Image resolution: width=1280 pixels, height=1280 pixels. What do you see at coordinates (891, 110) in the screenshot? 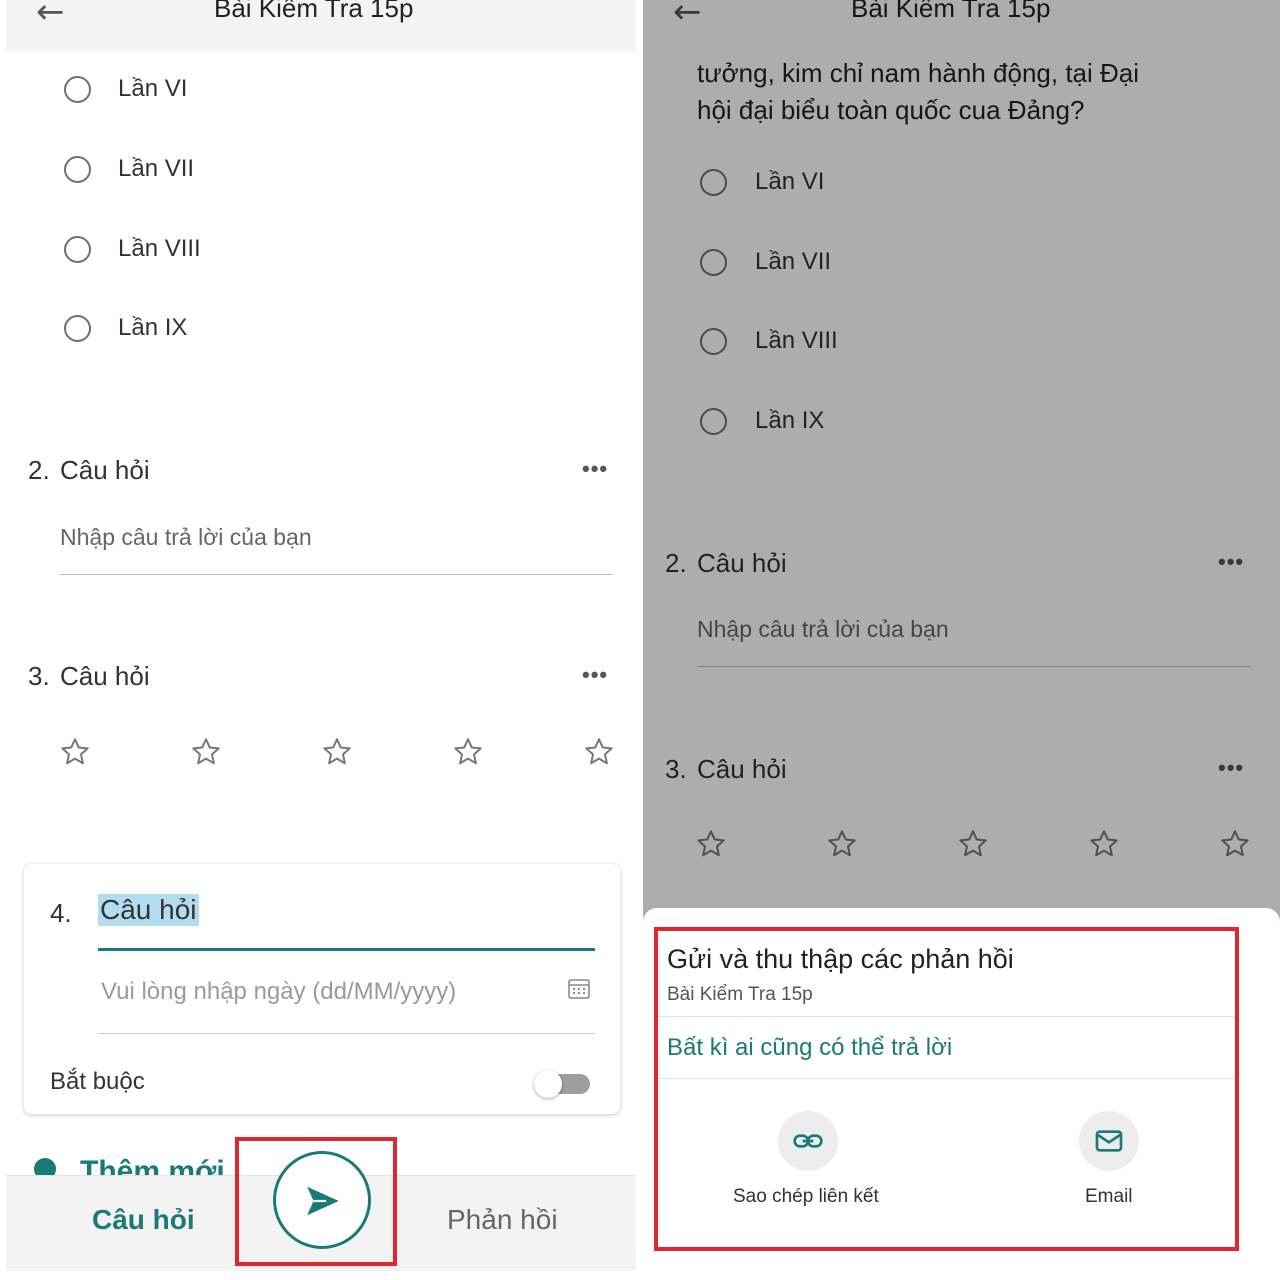
I see `question-text-line: hội đại biểu toàn quốc cua Đảng?` at bounding box center [891, 110].